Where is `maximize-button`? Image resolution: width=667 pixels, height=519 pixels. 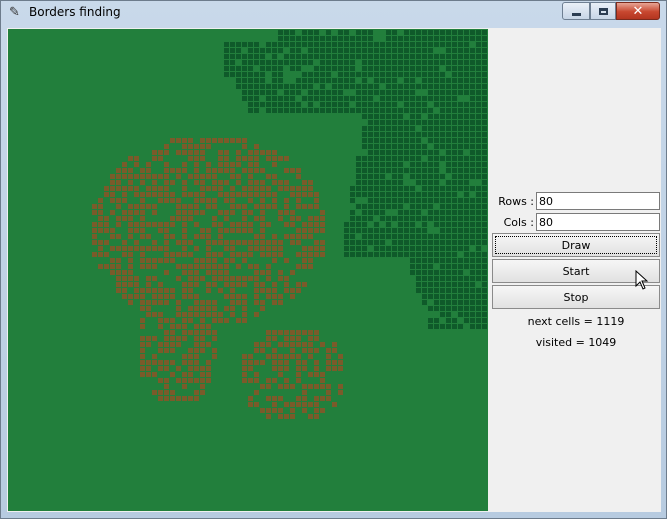 maximize-button is located at coordinates (603, 11).